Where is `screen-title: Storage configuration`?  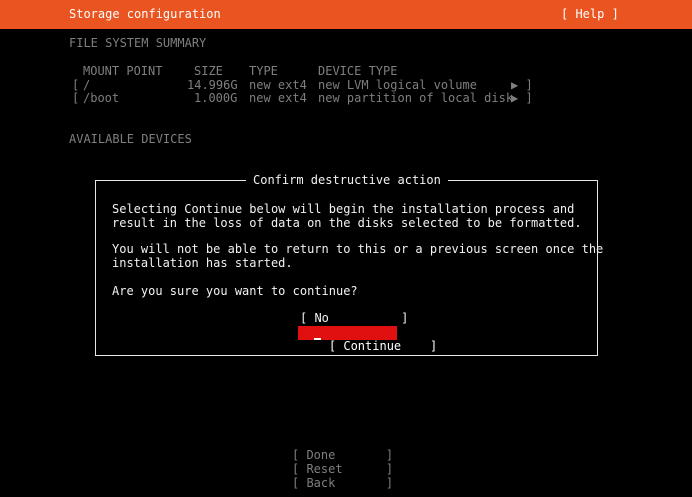 screen-title: Storage configuration is located at coordinates (145, 14).